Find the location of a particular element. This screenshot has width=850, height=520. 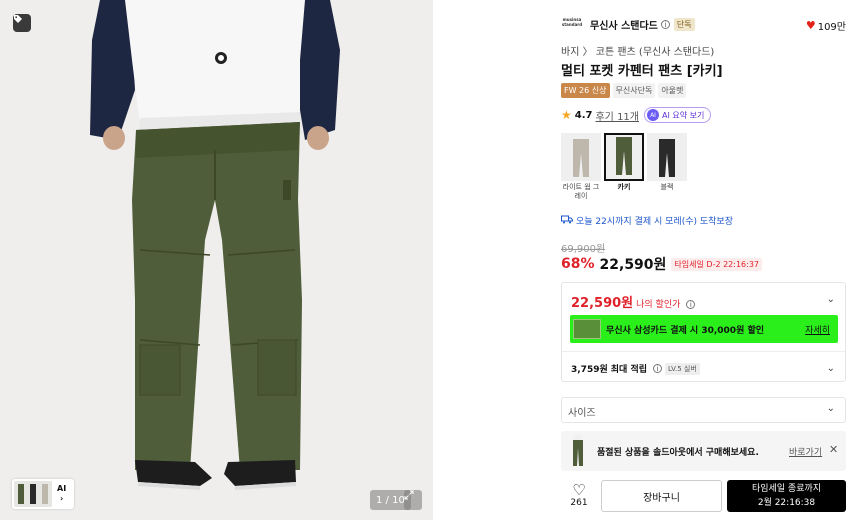

discount-rate: 68% is located at coordinates (578, 264).